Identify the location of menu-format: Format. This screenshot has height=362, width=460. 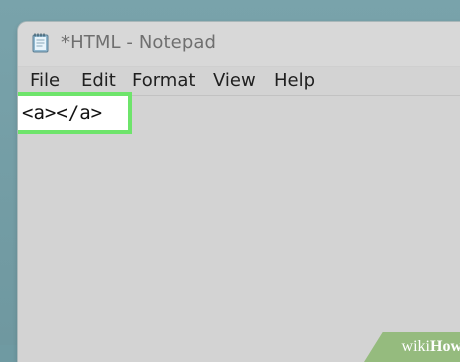
(163, 80).